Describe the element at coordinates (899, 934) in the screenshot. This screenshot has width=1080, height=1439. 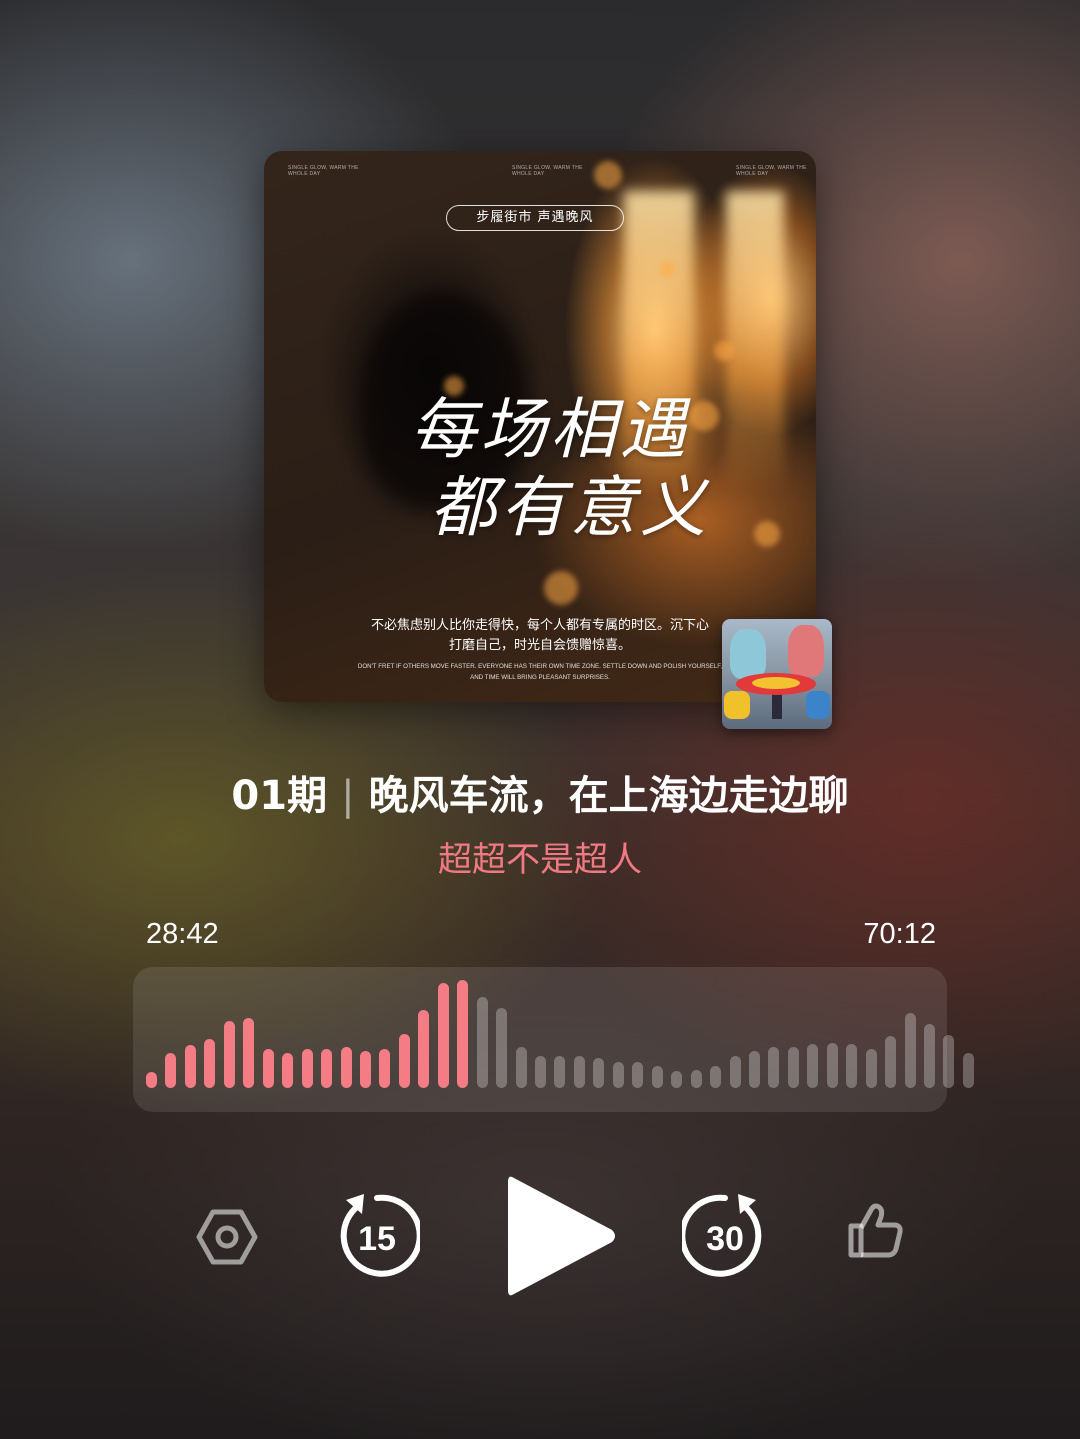
I see `total-time: 70:12` at that location.